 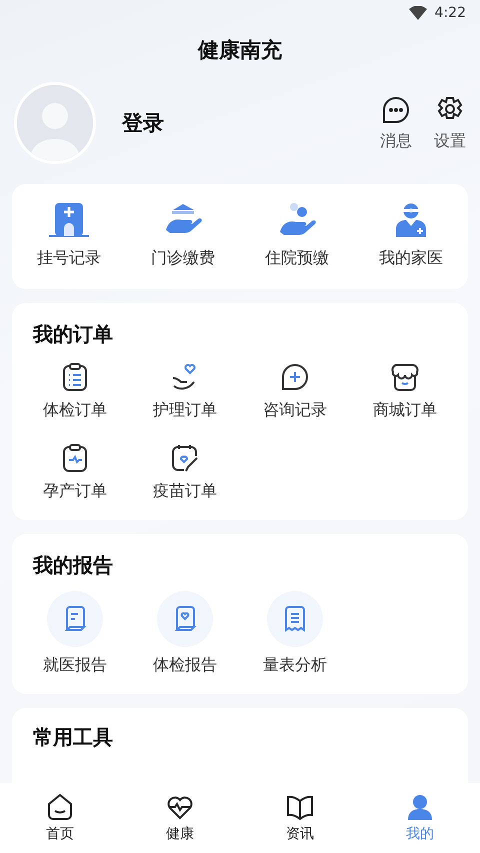 I want to click on service-button: 我的家医, so click(x=411, y=235).